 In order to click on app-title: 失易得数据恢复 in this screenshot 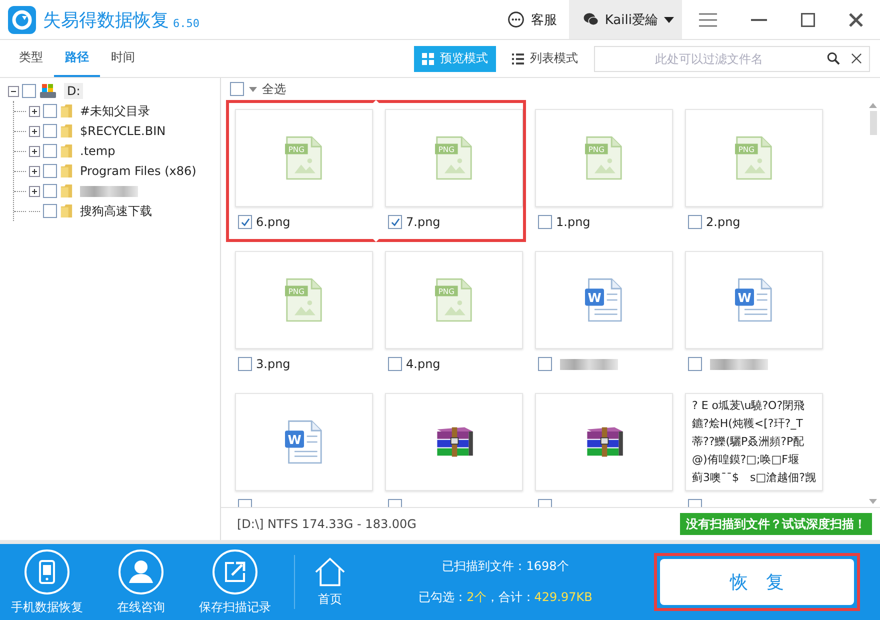, I will do `click(106, 20)`.